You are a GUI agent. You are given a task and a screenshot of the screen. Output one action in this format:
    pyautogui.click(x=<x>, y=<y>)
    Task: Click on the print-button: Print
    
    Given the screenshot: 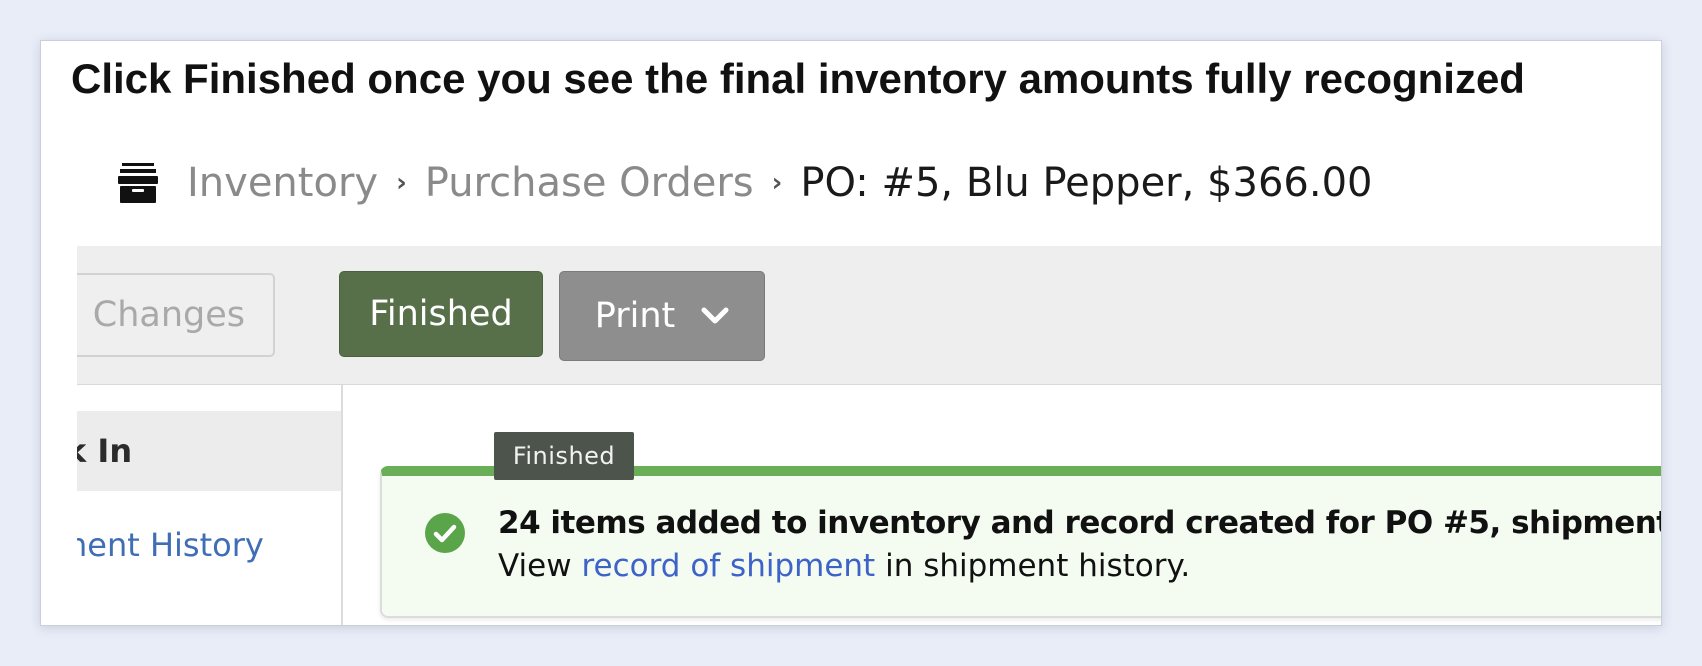 What is the action you would take?
    pyautogui.click(x=662, y=316)
    